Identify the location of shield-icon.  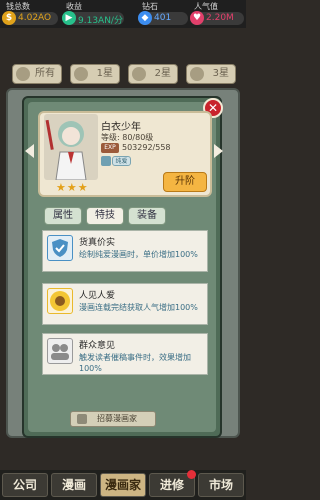
(60, 248).